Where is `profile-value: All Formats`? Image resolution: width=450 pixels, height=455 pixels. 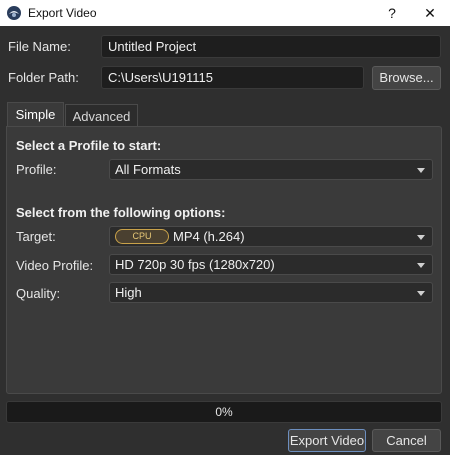 profile-value: All Formats is located at coordinates (148, 169).